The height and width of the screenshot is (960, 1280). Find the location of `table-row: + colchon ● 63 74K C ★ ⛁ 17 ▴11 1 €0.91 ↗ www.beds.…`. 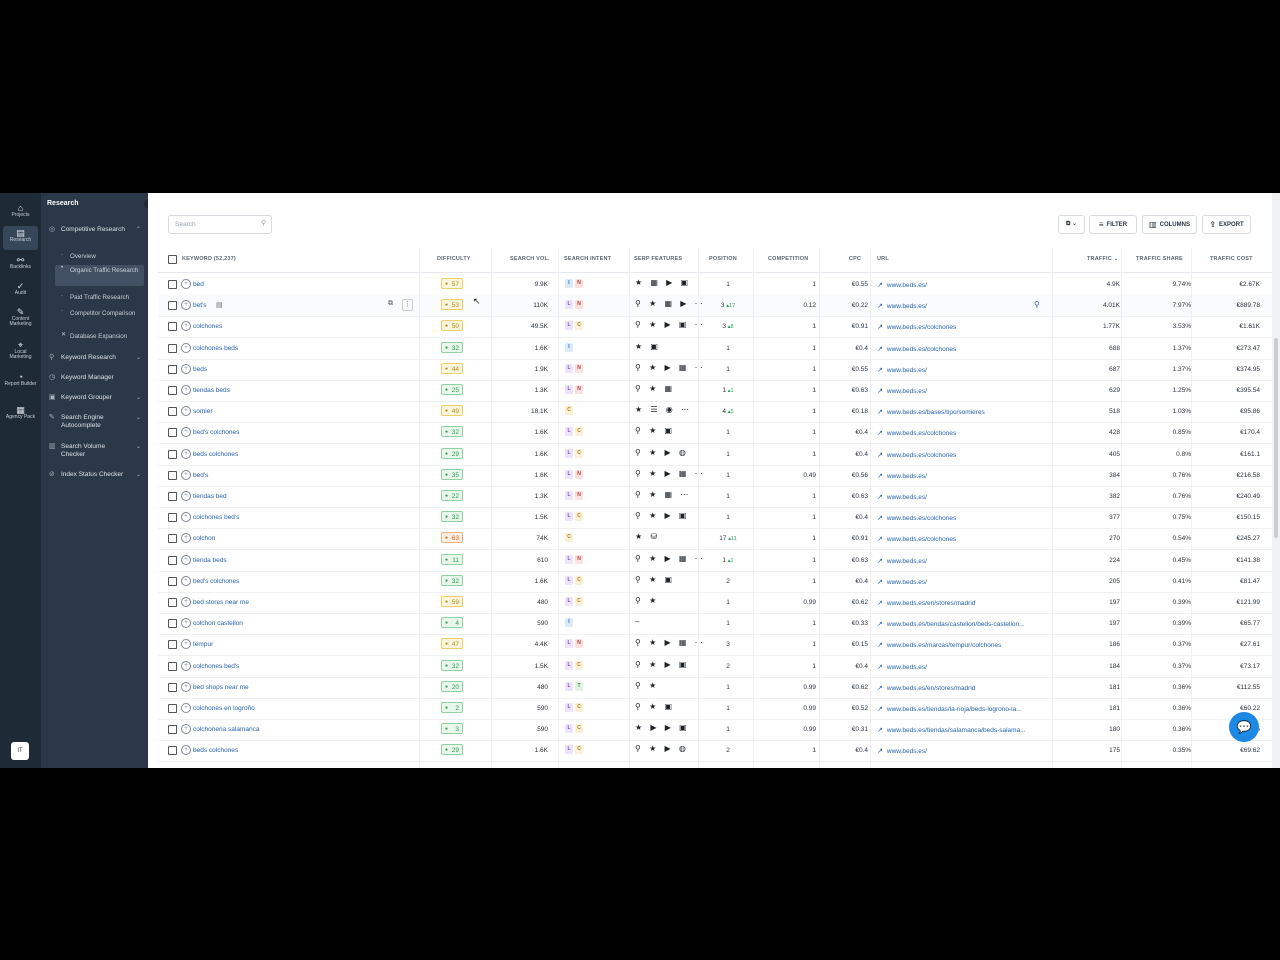

table-row: + colchon ● 63 74K C ★ ⛁ 17 ▴11 1 €0.91 ↗ www.beds.… is located at coordinates (715, 539).